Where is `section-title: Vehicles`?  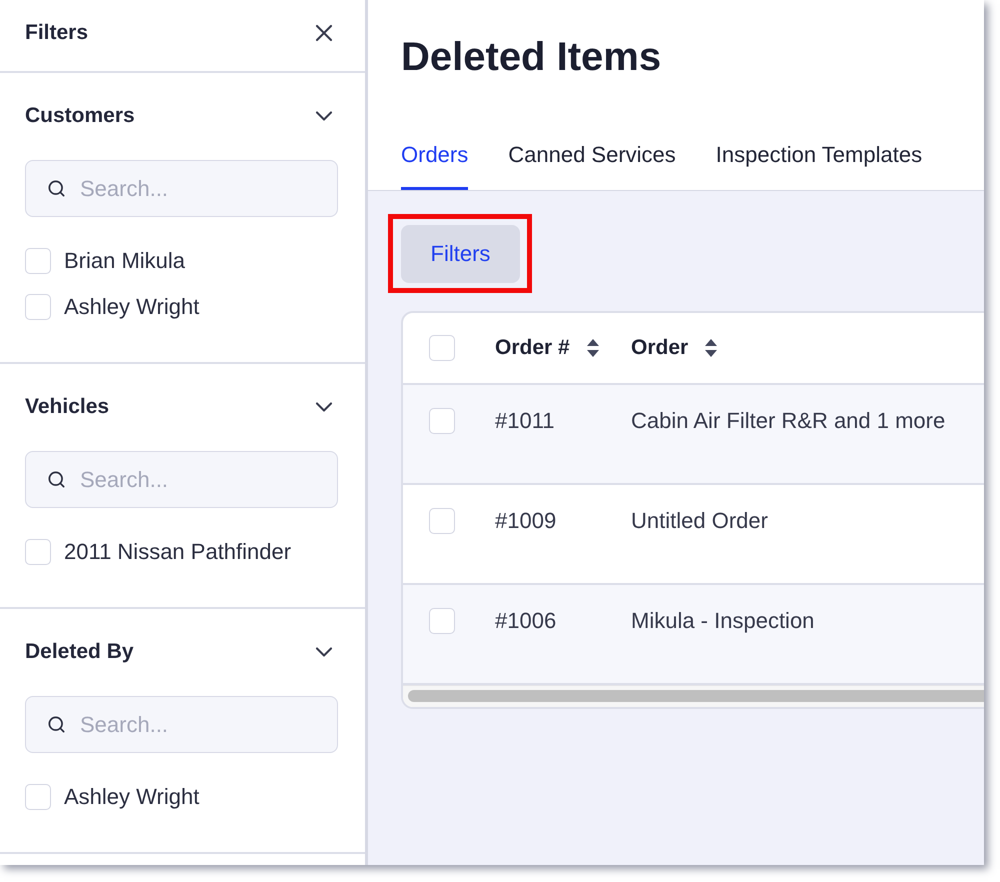
section-title: Vehicles is located at coordinates (67, 407).